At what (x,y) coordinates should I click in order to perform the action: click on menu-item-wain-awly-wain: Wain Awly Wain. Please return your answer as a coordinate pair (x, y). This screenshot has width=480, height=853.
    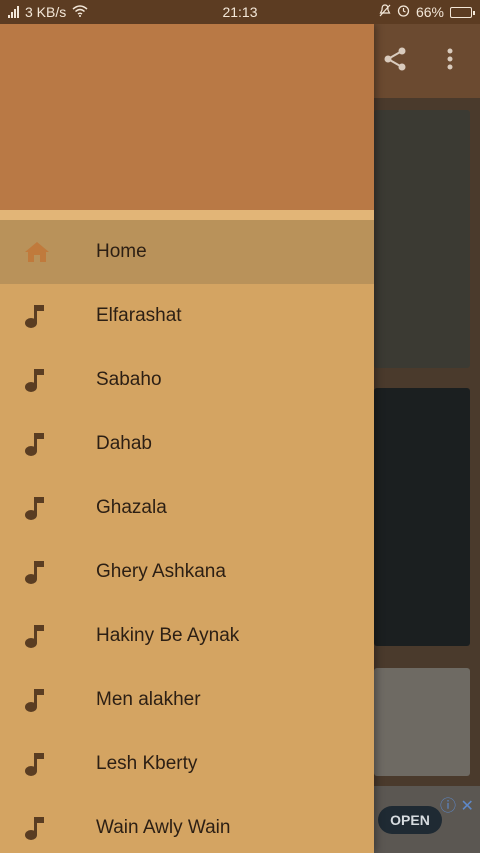
    Looking at the image, I should click on (187, 824).